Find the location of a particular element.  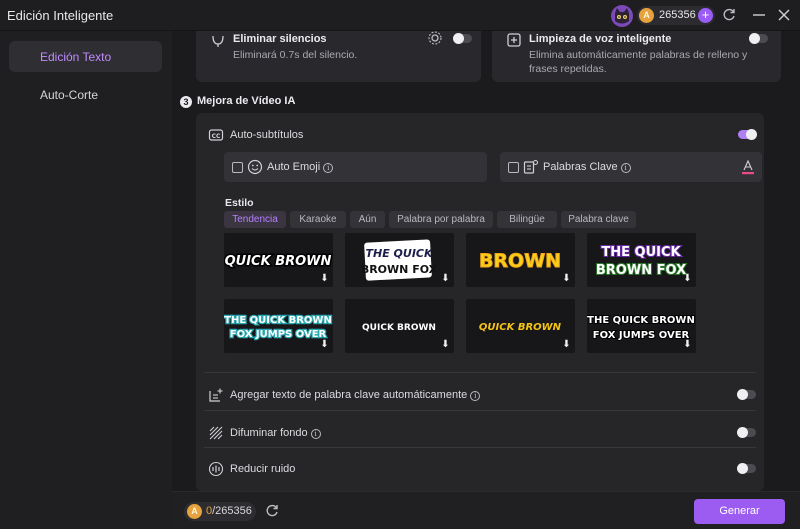

keywords-option: Palabras Clave i is located at coordinates (631, 167).